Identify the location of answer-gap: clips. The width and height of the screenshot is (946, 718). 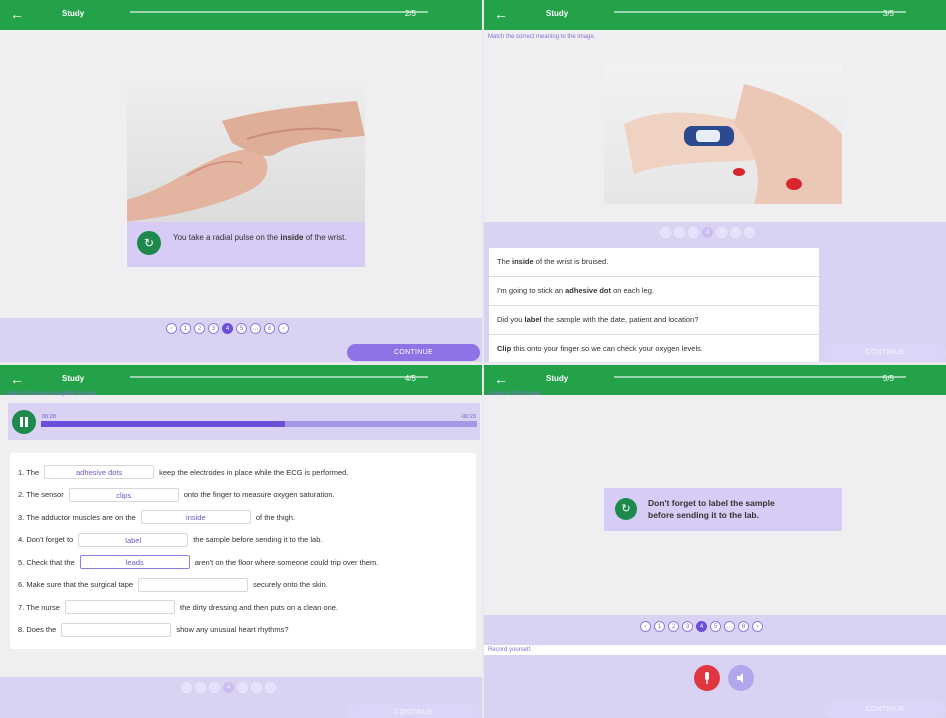
(123, 494).